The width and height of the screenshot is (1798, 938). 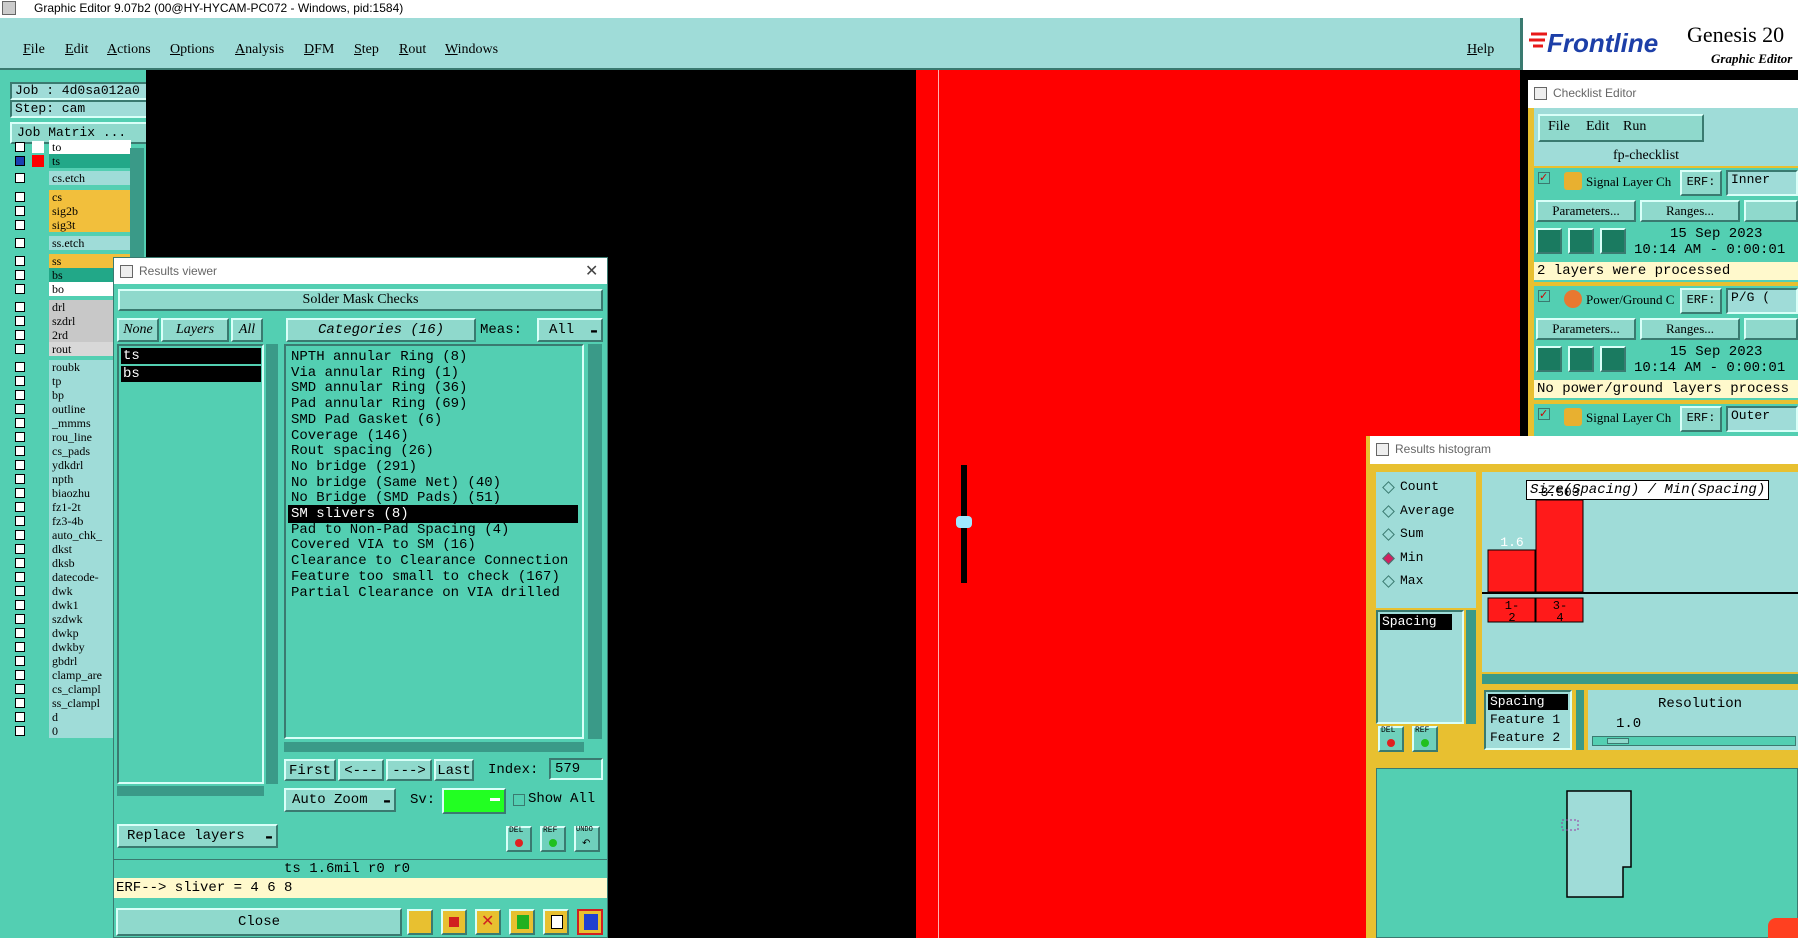 I want to click on sv-color-select: ▬, so click(x=474, y=801).